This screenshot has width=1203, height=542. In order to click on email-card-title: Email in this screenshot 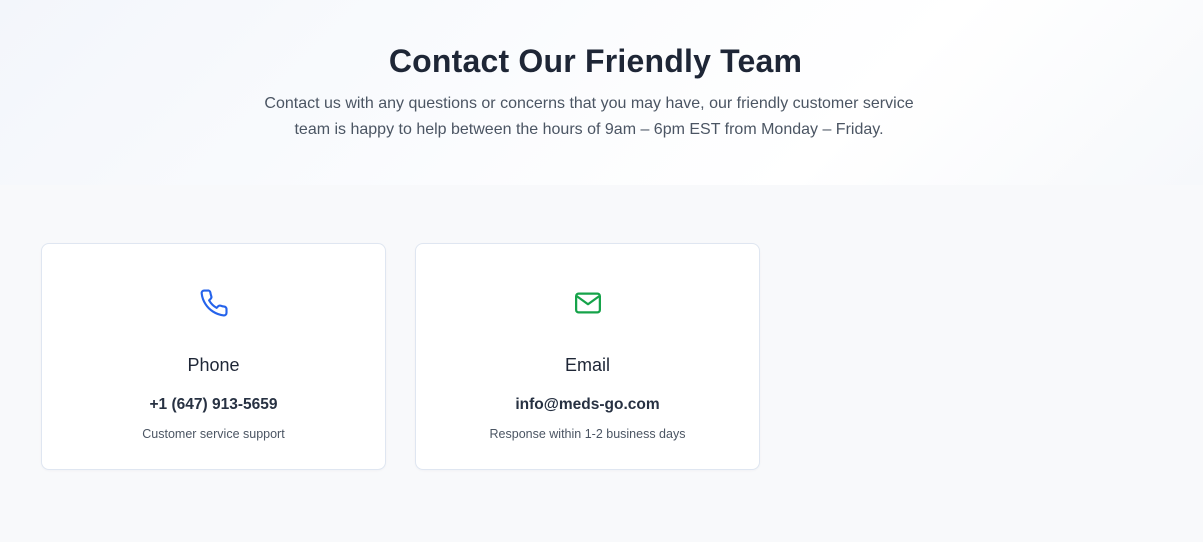, I will do `click(587, 365)`.